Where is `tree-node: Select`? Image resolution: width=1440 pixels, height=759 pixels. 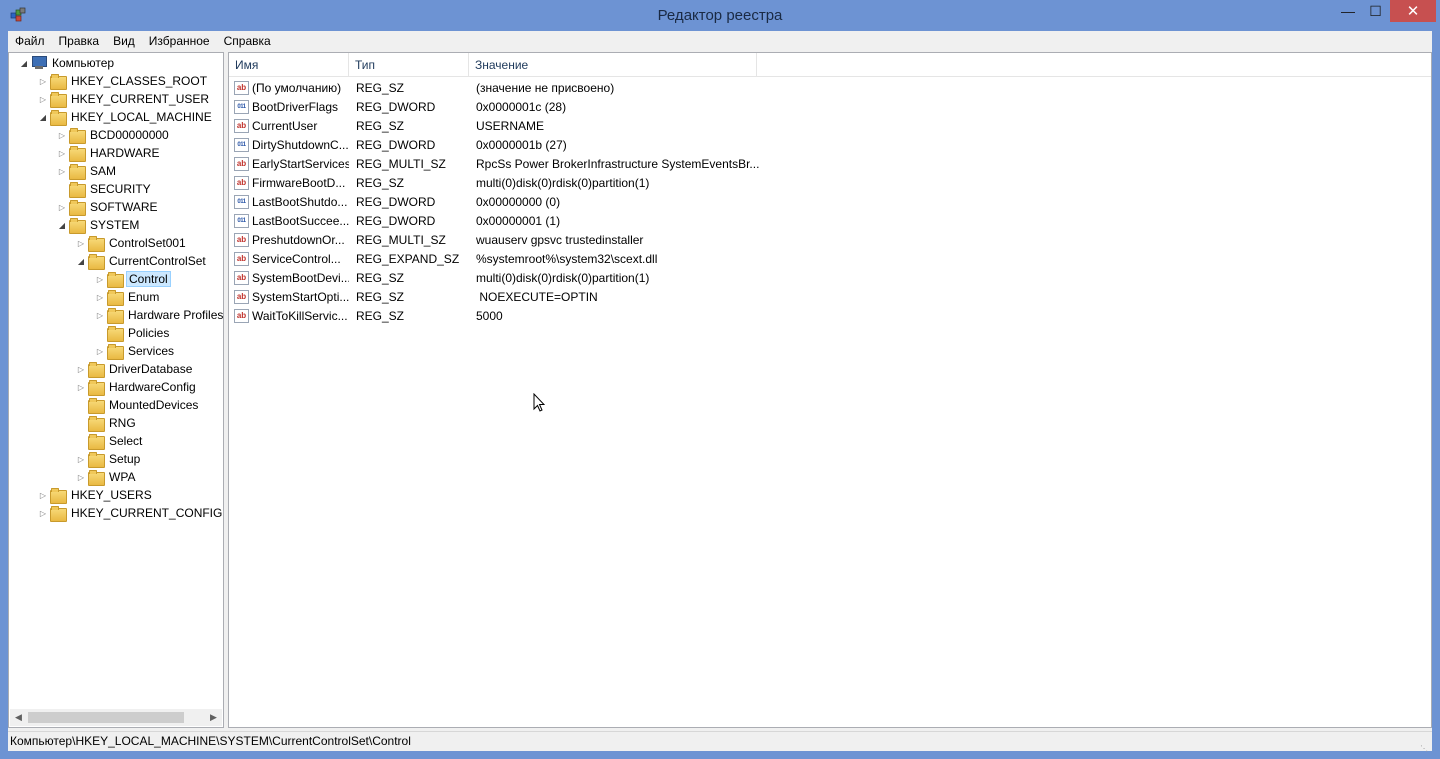 tree-node: Select is located at coordinates (110, 441).